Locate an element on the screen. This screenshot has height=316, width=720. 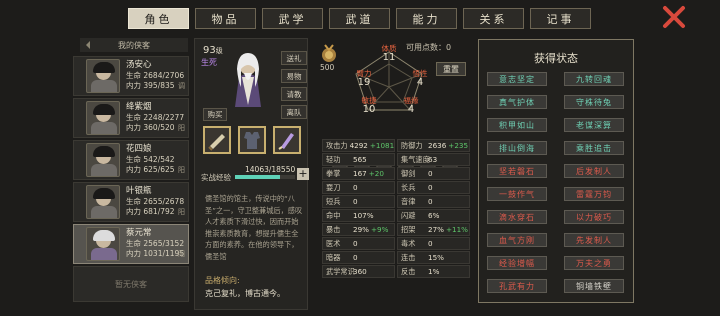
stat-name: 攻击力 is located at coordinates (337, 145).